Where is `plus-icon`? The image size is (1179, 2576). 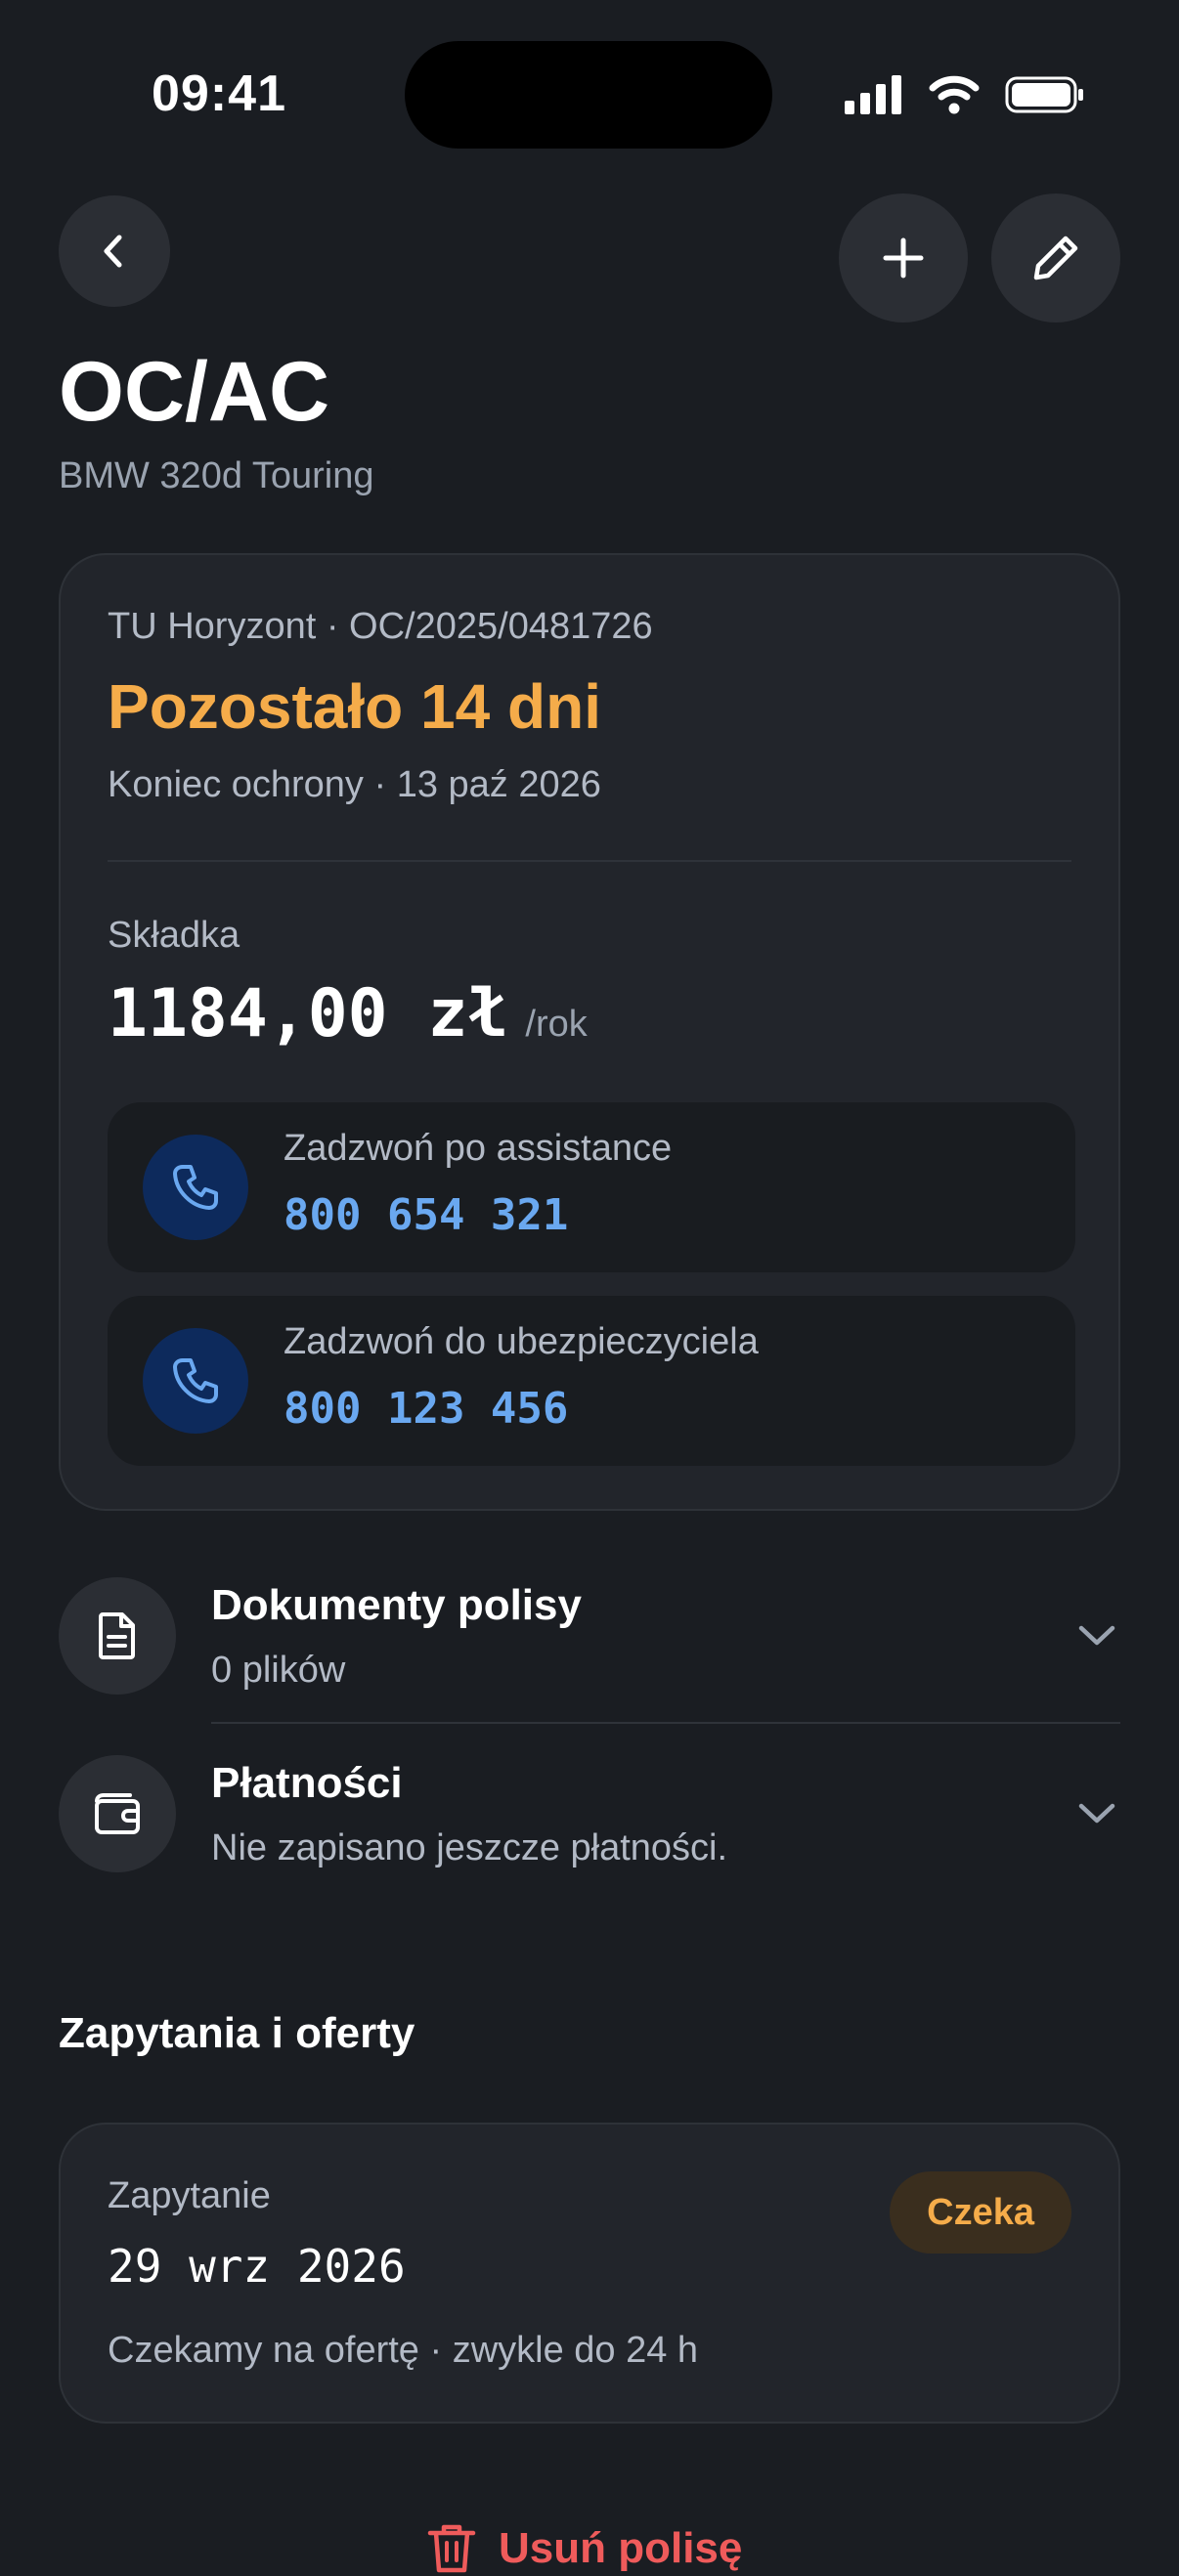
plus-icon is located at coordinates (903, 258).